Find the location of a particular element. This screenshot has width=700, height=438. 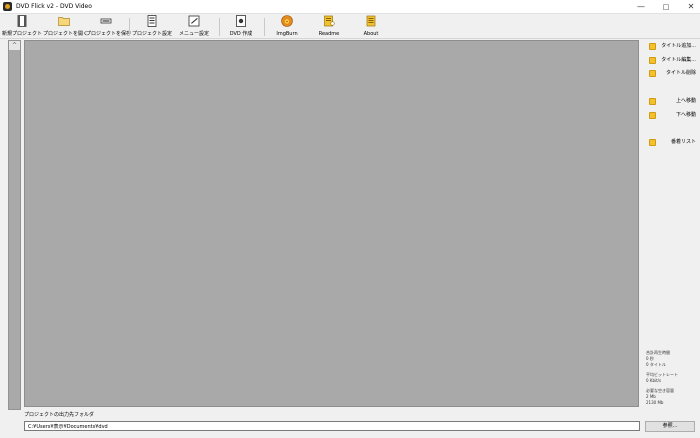

imgburn-label: ImgBurn is located at coordinates (287, 34).